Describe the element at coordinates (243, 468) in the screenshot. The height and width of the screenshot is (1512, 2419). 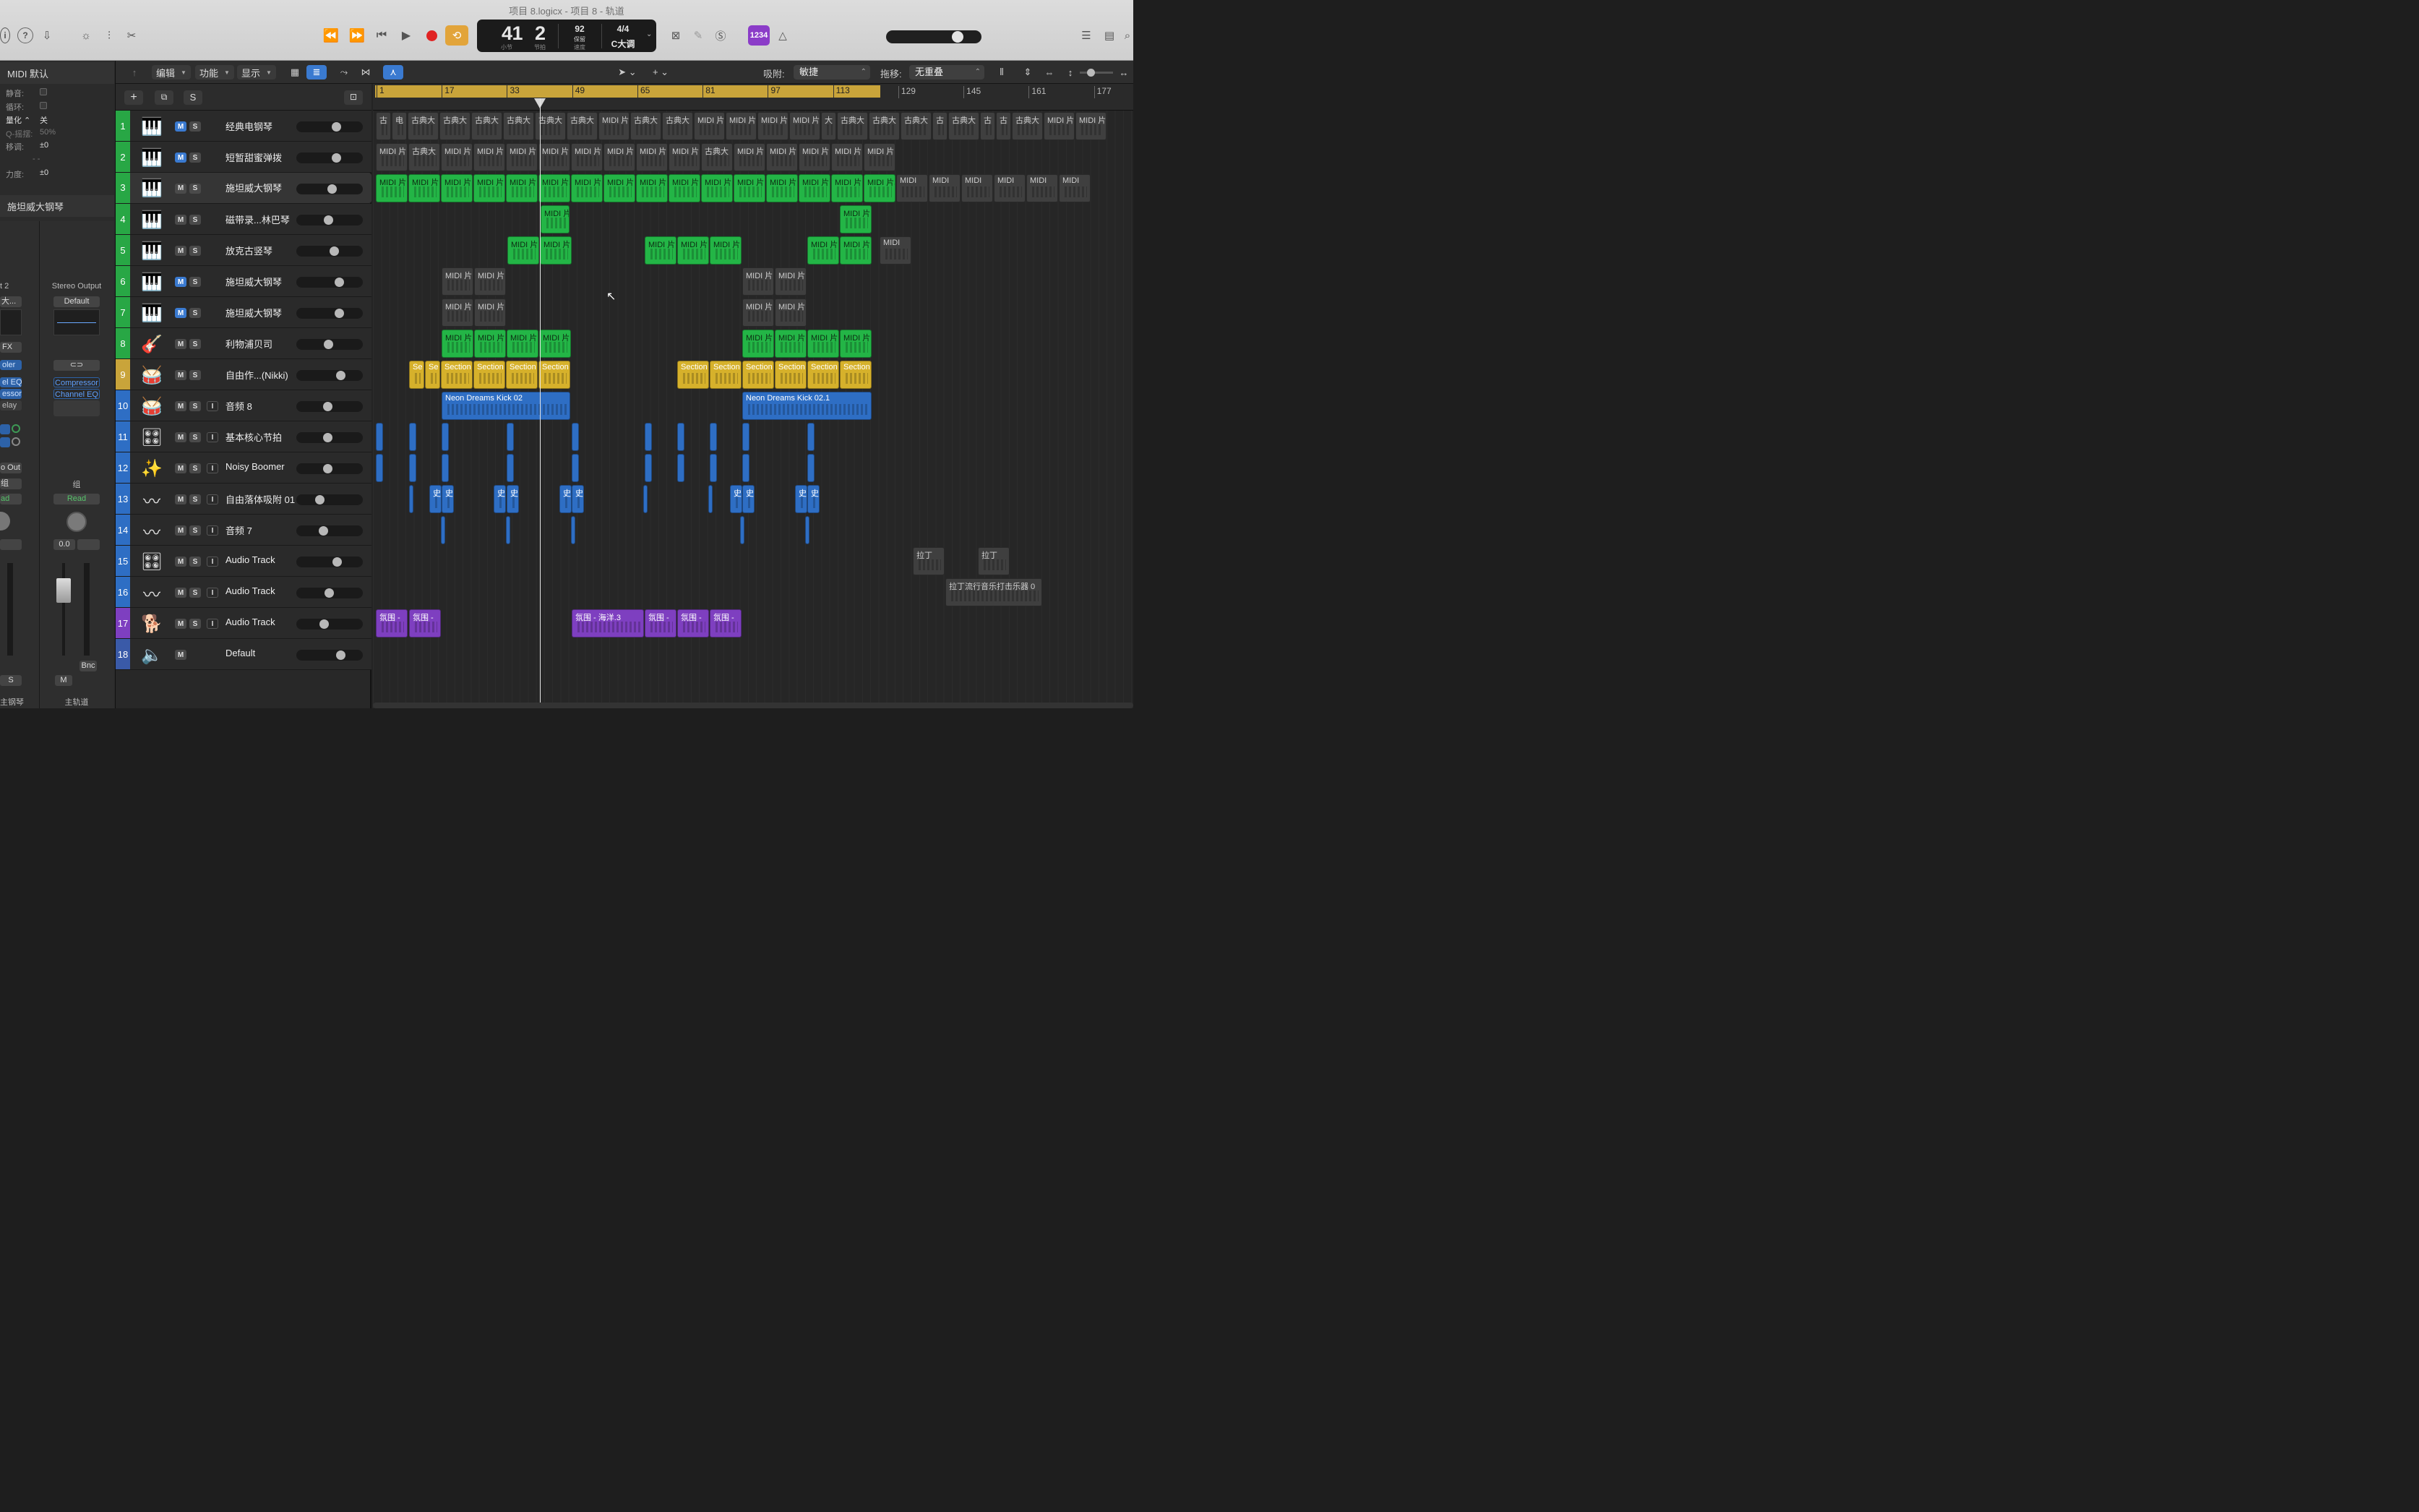
I see `track-header: 12 ✨ M S I Noisy Boomer` at that location.